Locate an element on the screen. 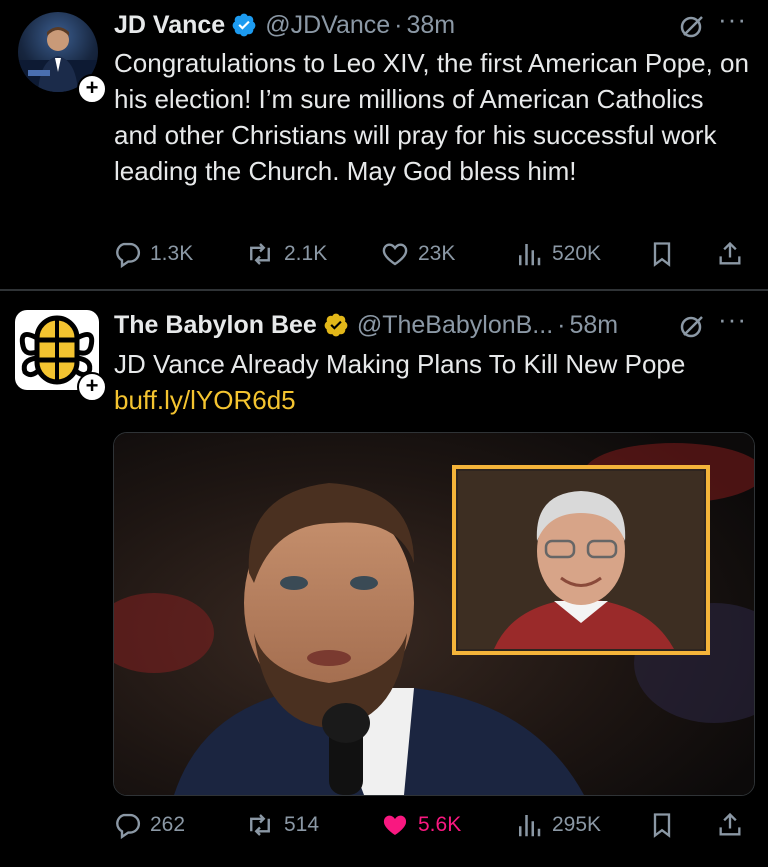  tweet-header: JD Vance @JDVance · 38m is located at coordinates (284, 25).